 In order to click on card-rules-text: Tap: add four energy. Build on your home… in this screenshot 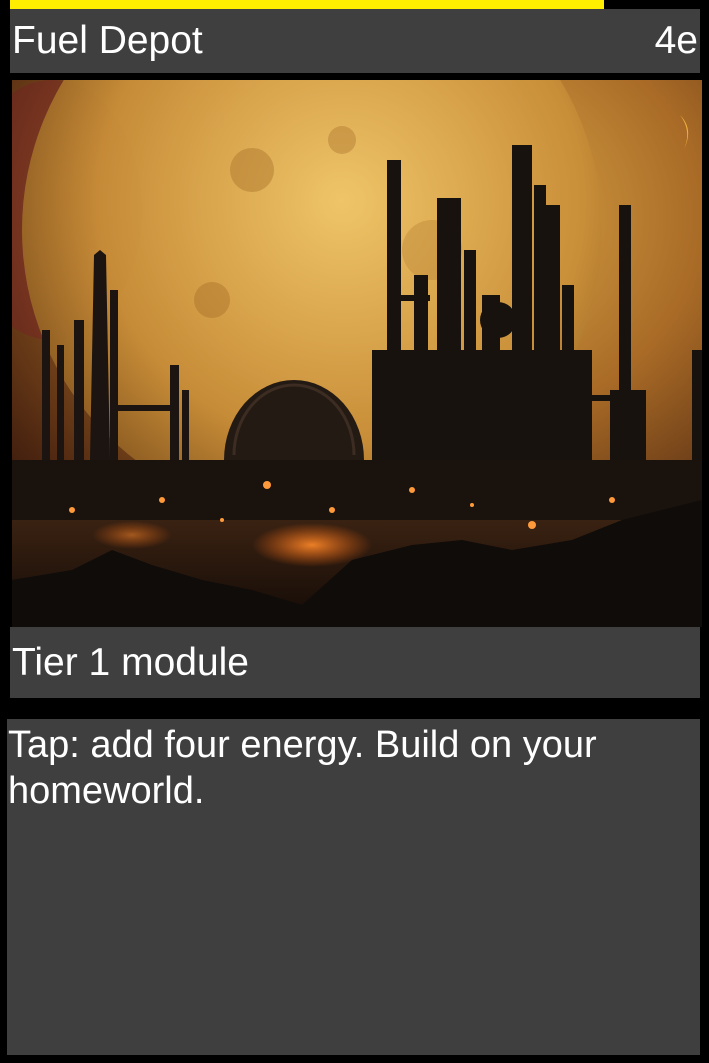, I will do `click(302, 768)`.